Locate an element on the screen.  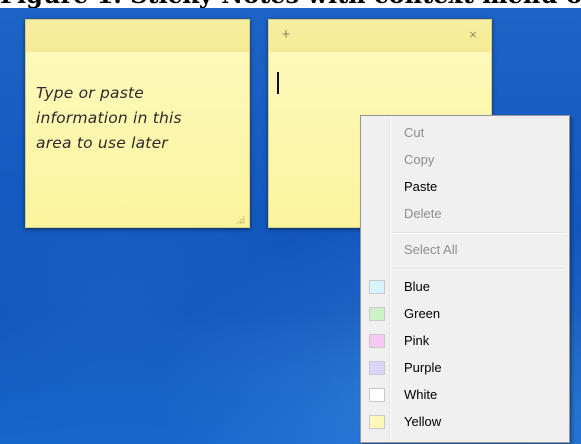
white-swatch-icon is located at coordinates (377, 395).